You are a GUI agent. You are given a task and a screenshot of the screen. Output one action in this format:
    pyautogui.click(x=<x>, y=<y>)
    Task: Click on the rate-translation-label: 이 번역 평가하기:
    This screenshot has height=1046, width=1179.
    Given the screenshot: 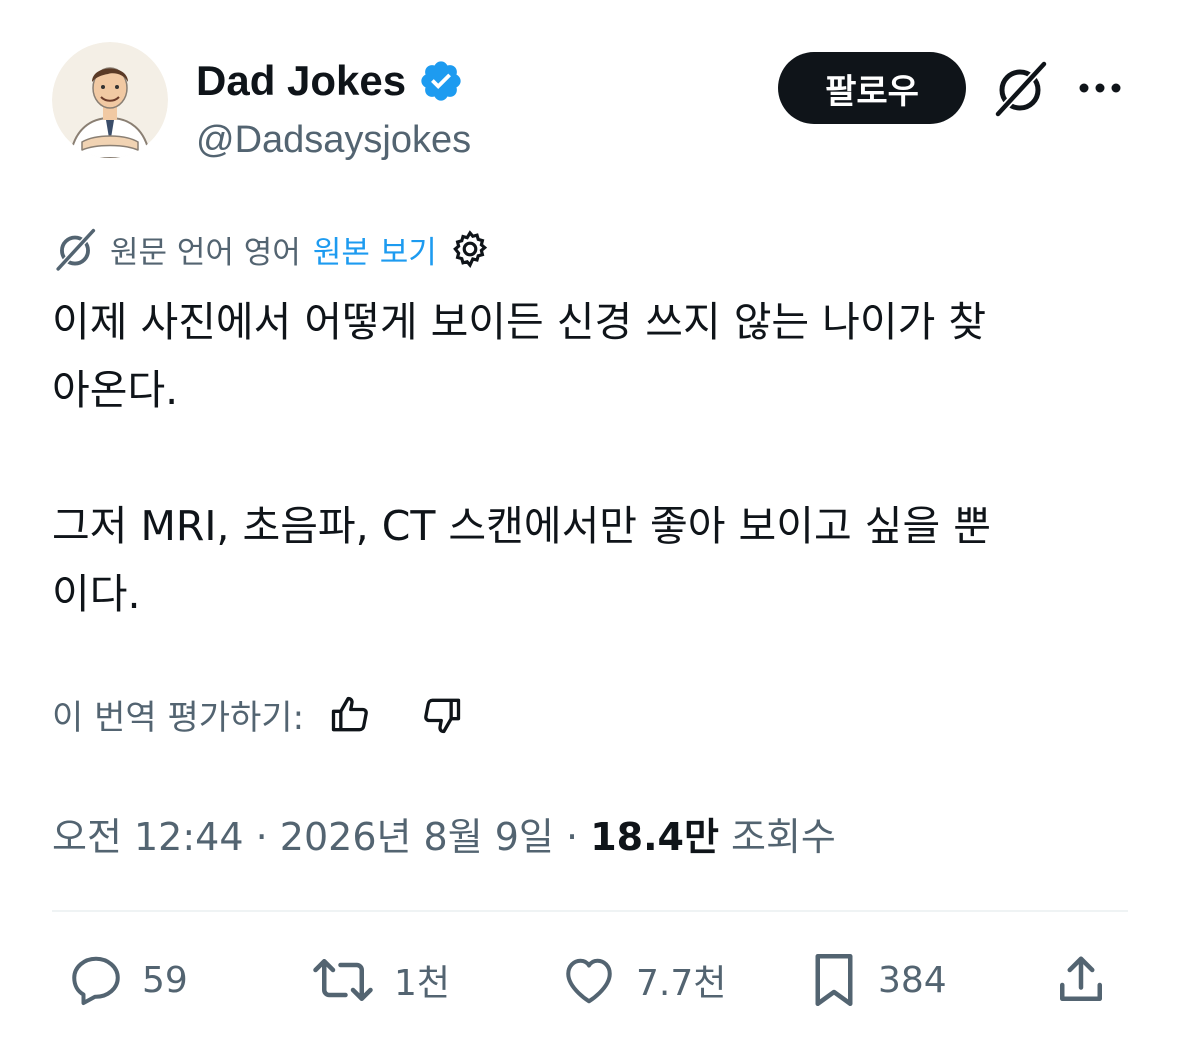 What is the action you would take?
    pyautogui.click(x=178, y=718)
    